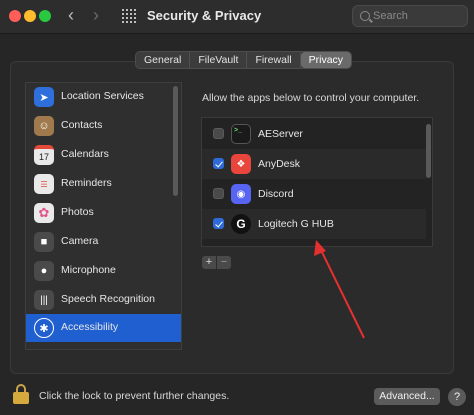 The height and width of the screenshot is (415, 474). Describe the element at coordinates (96, 15) in the screenshot. I see `forward-chevron-icon: ›` at that location.